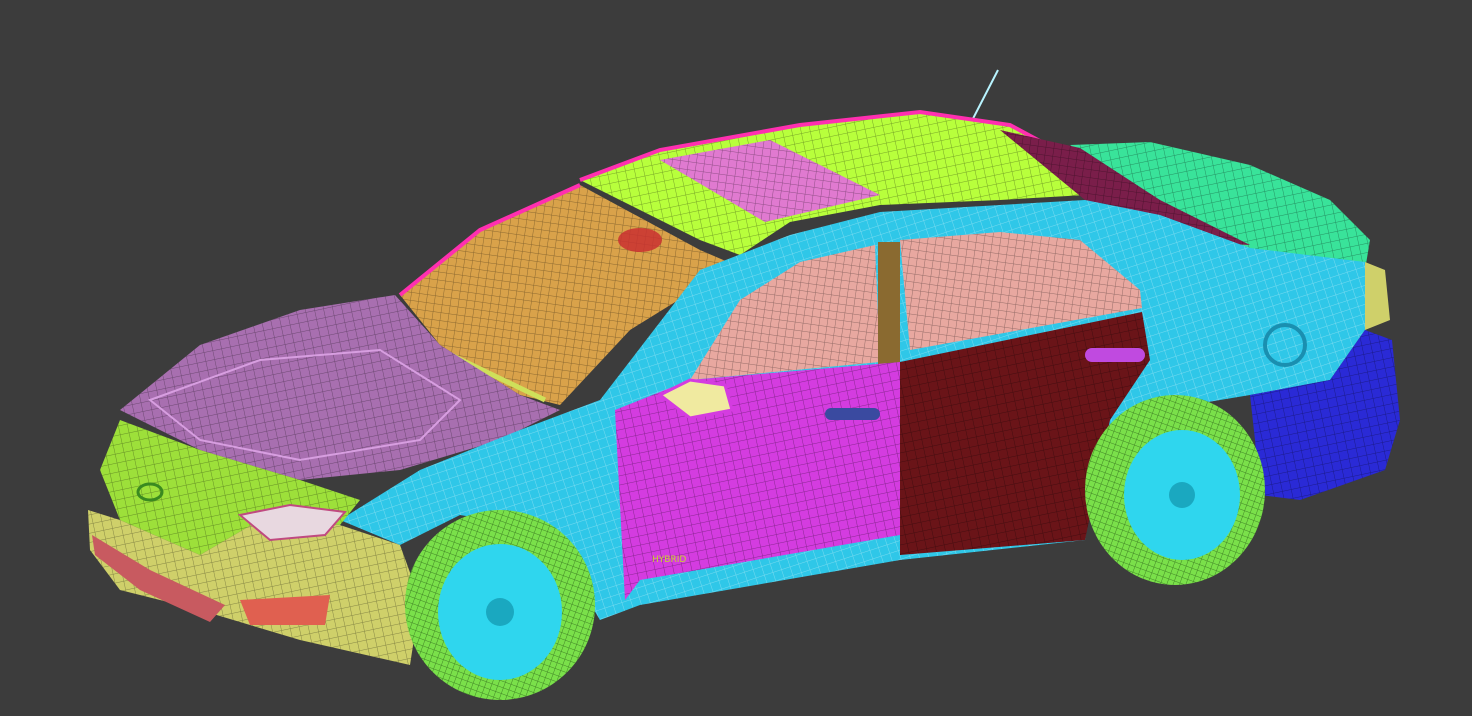 The height and width of the screenshot is (716, 1472). What do you see at coordinates (1175, 490) in the screenshot?
I see `rear-wheel` at bounding box center [1175, 490].